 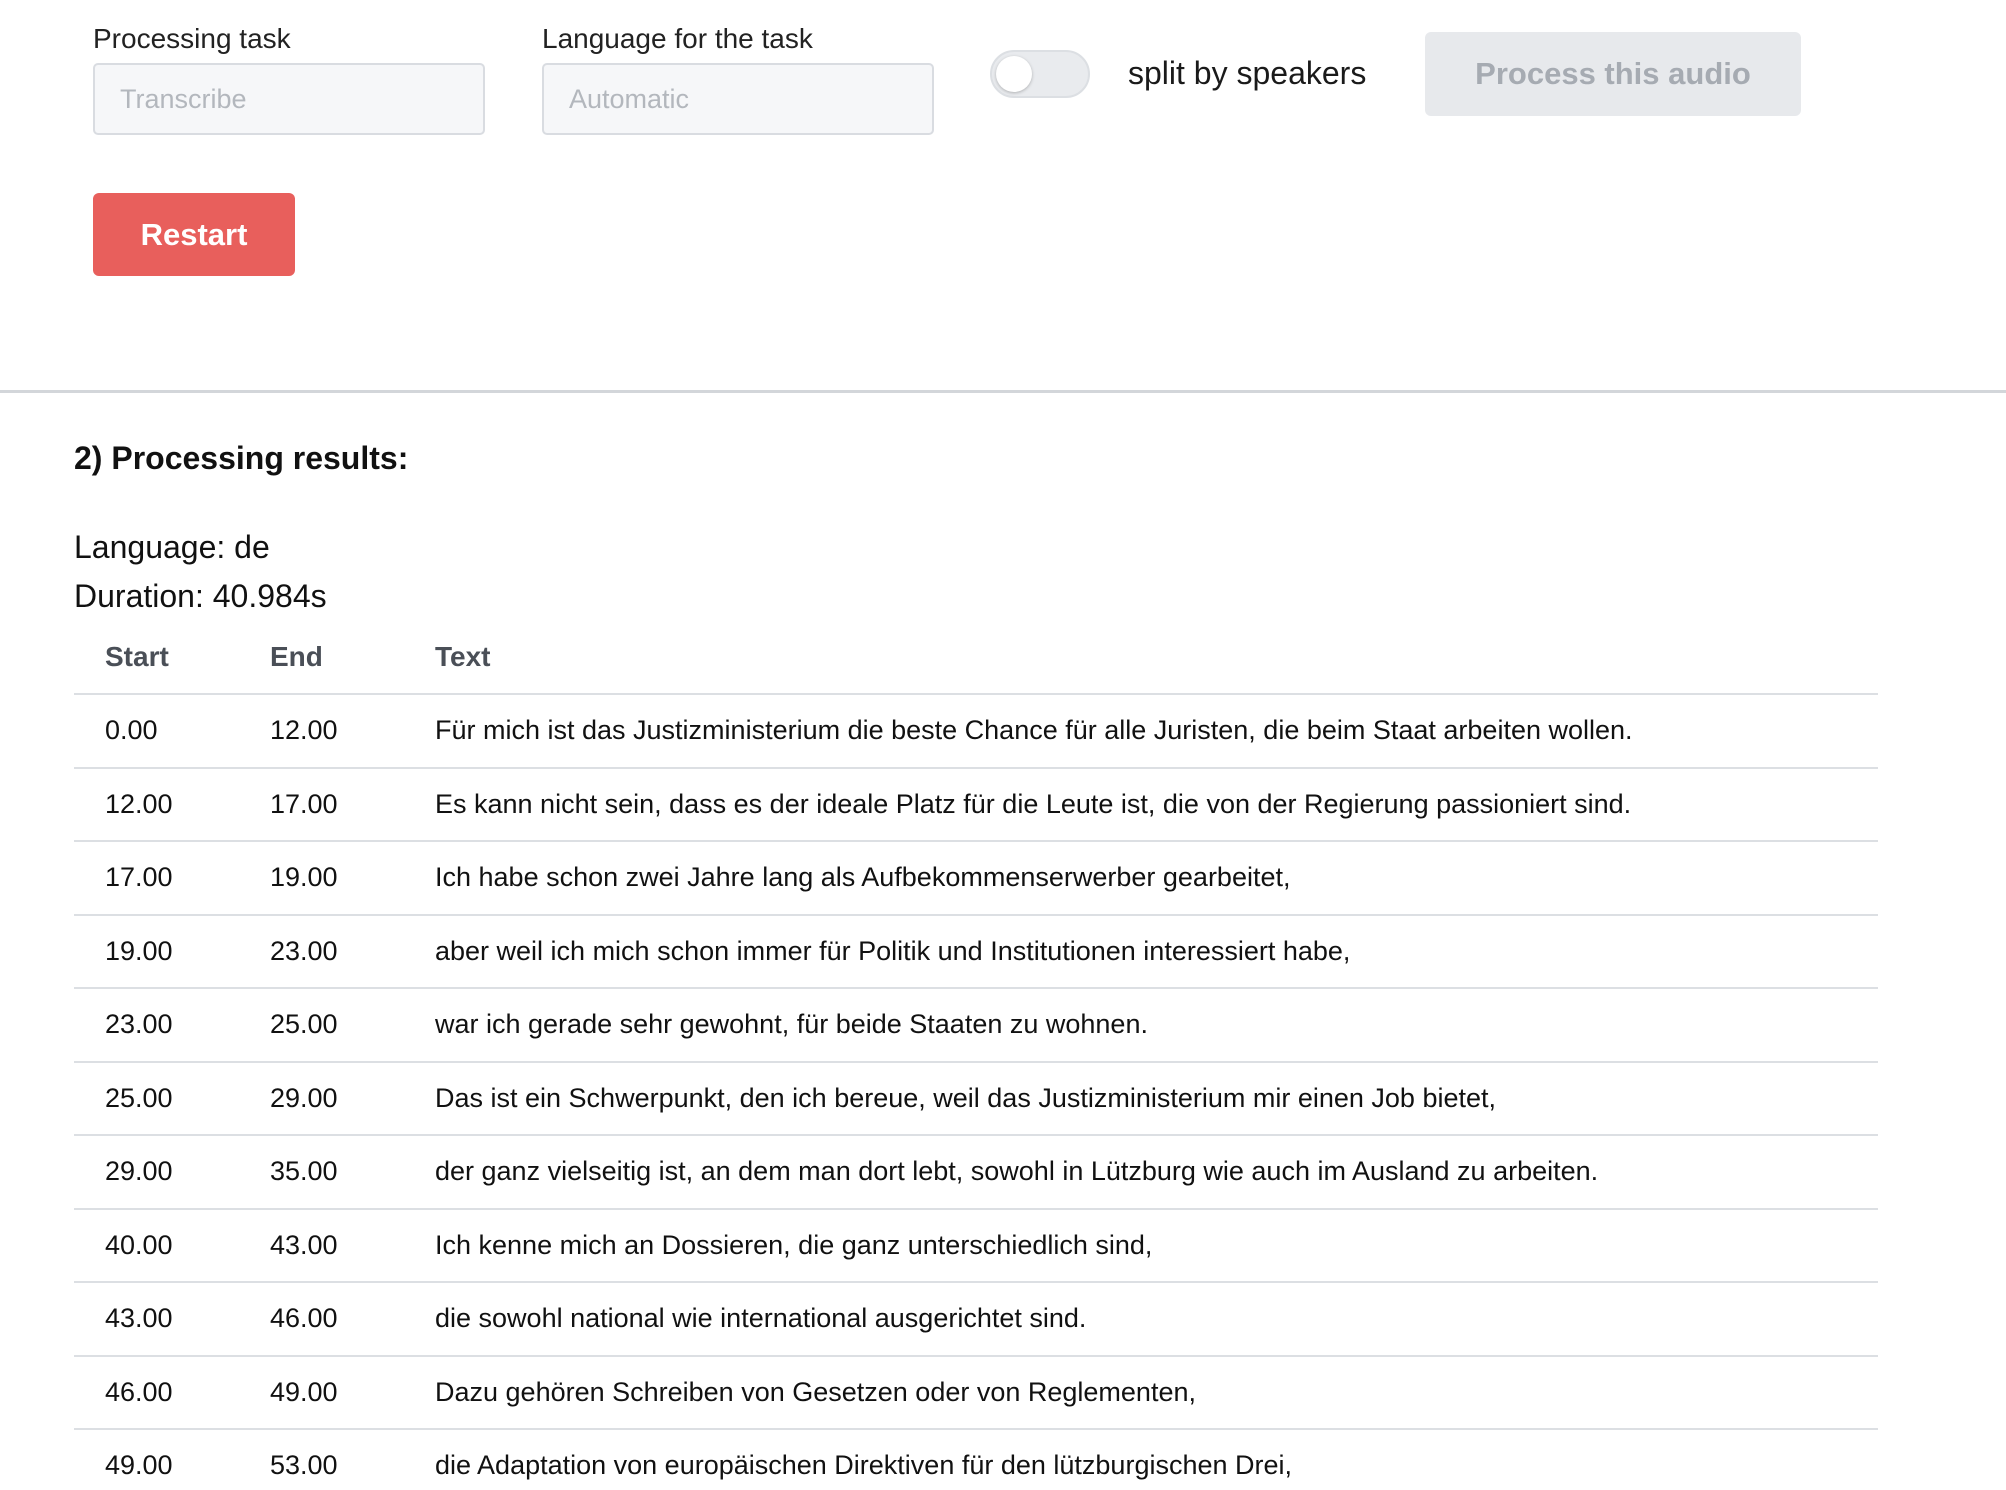 What do you see at coordinates (738, 99) in the screenshot?
I see `language-input` at bounding box center [738, 99].